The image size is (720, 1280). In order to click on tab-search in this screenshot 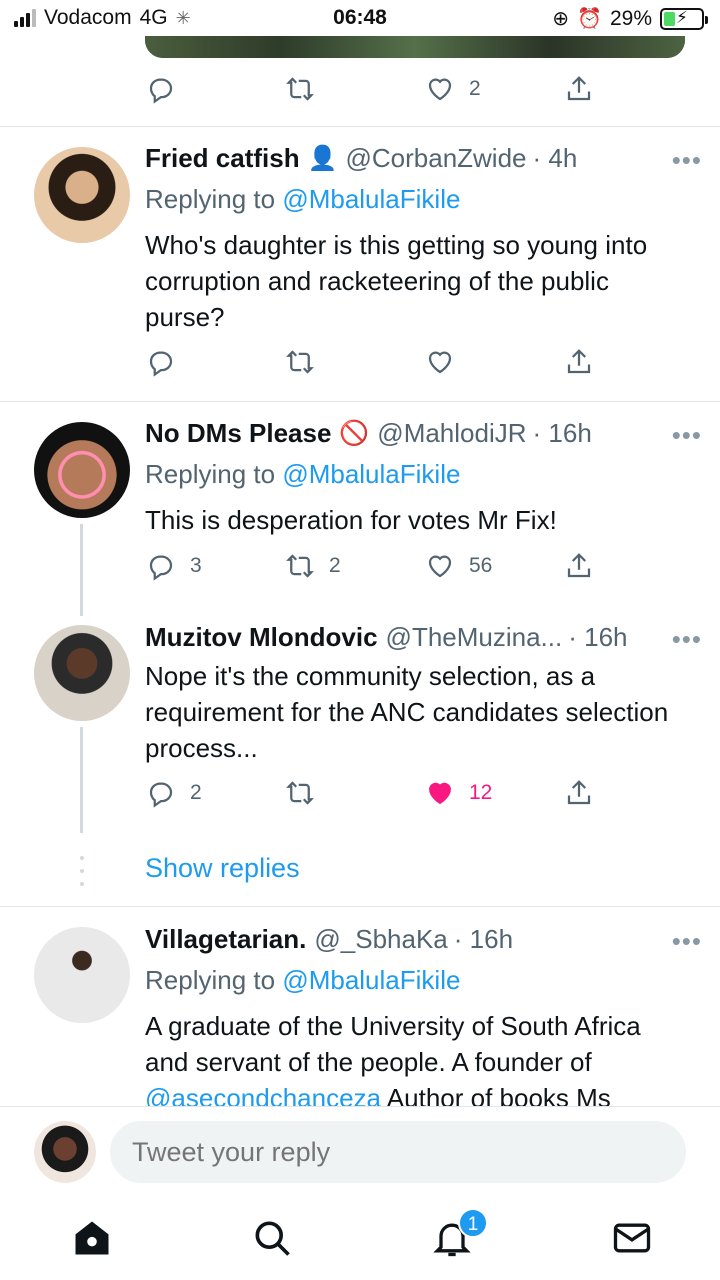, I will do `click(272, 1238)`.